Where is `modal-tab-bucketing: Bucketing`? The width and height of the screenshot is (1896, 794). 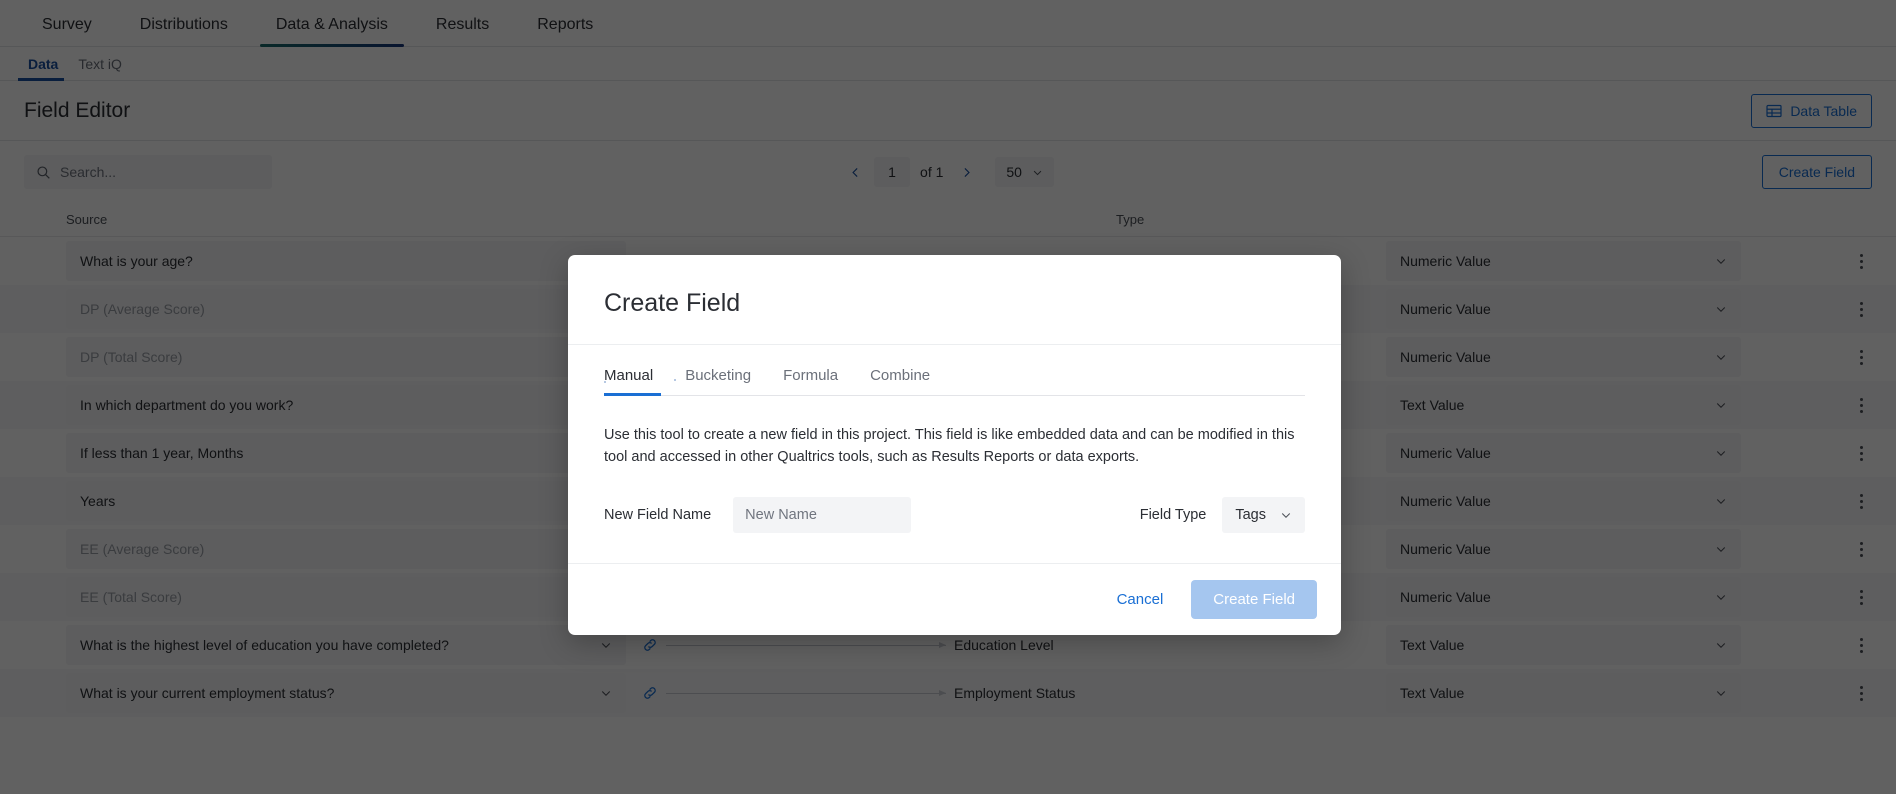 modal-tab-bucketing: Bucketing is located at coordinates (718, 381).